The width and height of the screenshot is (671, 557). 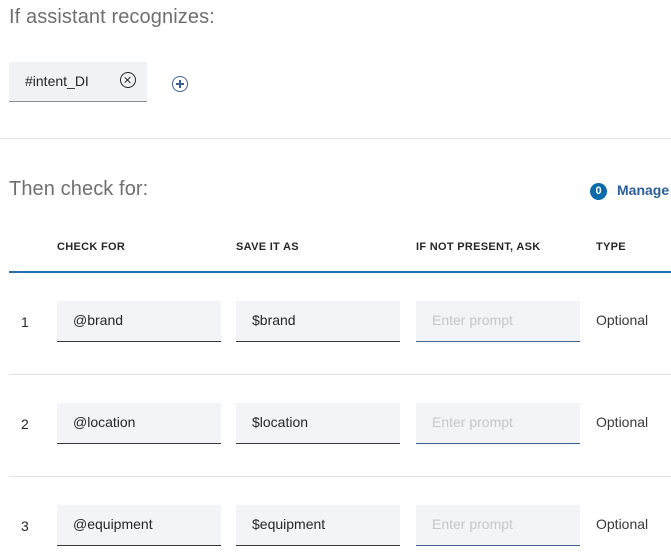 What do you see at coordinates (335, 138) in the screenshot?
I see `section-divider` at bounding box center [335, 138].